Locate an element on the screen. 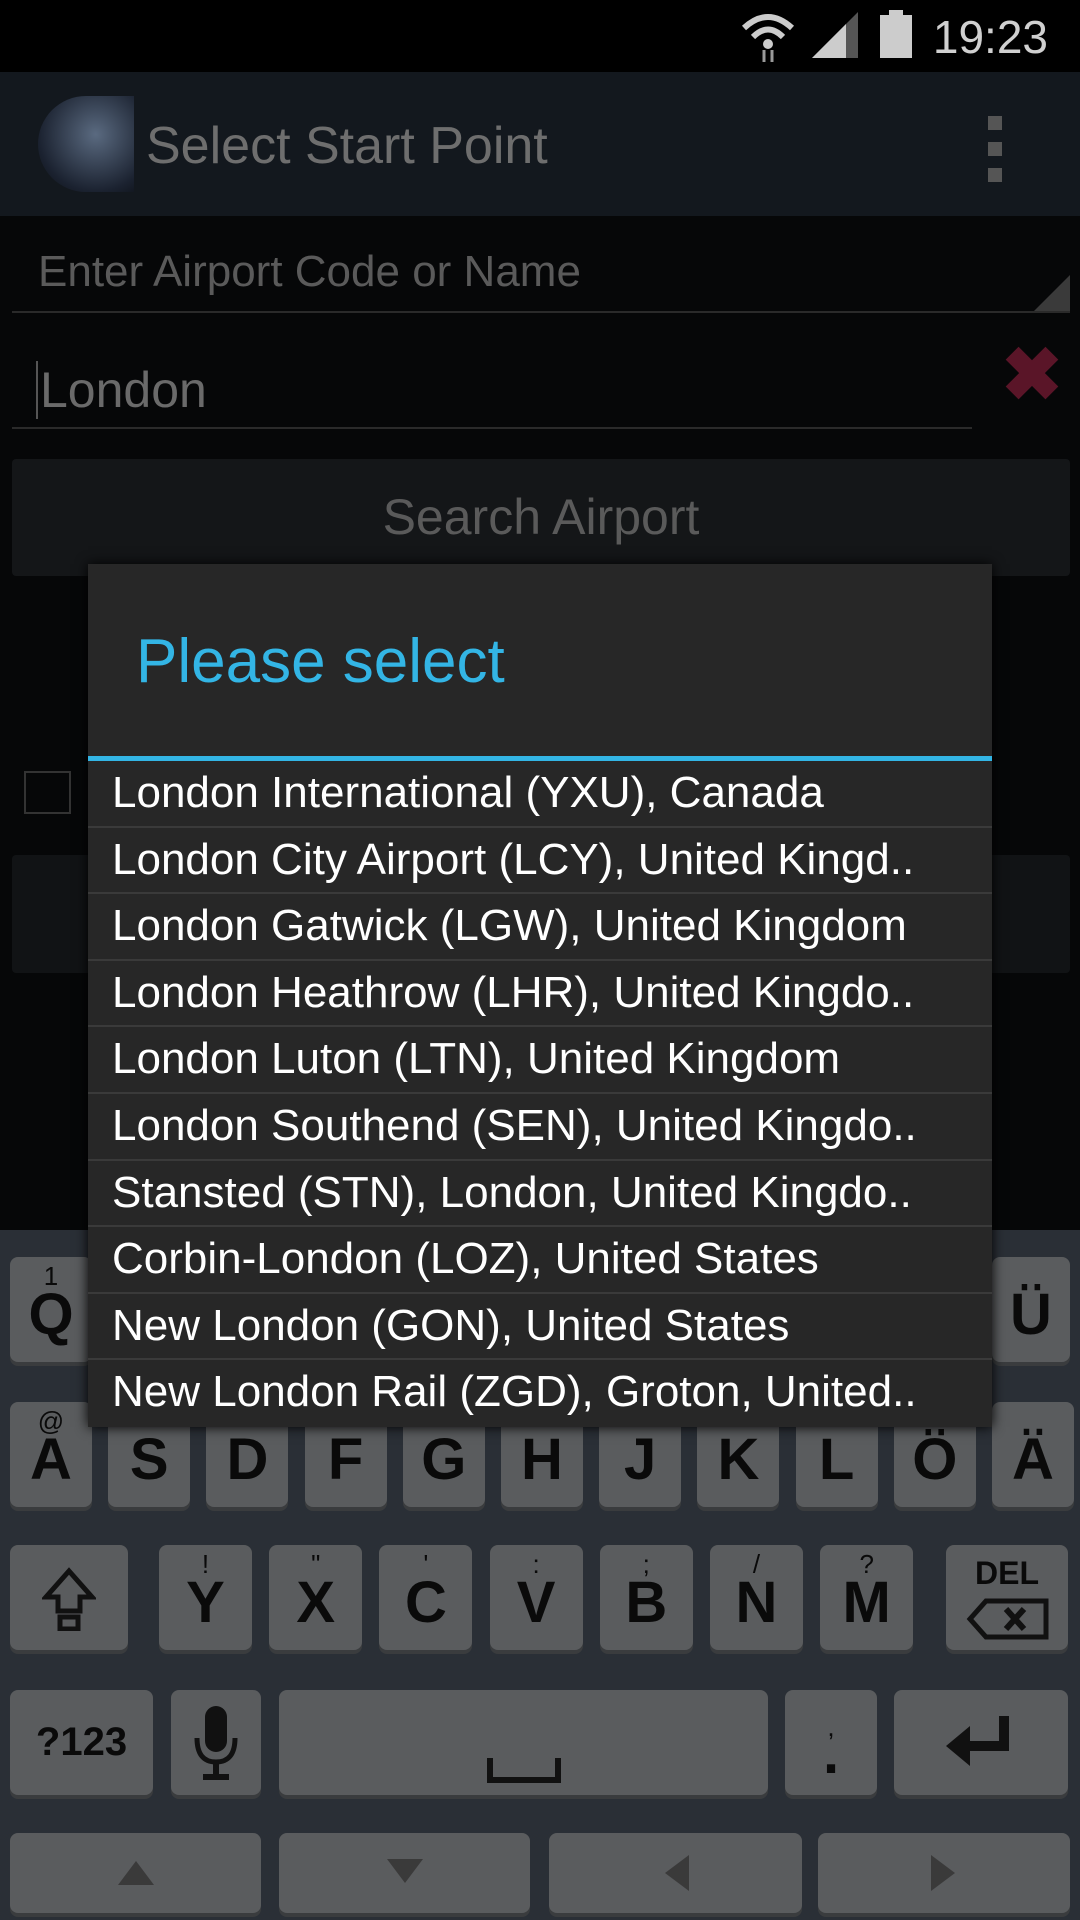  search-input-value: London is located at coordinates (121, 390).